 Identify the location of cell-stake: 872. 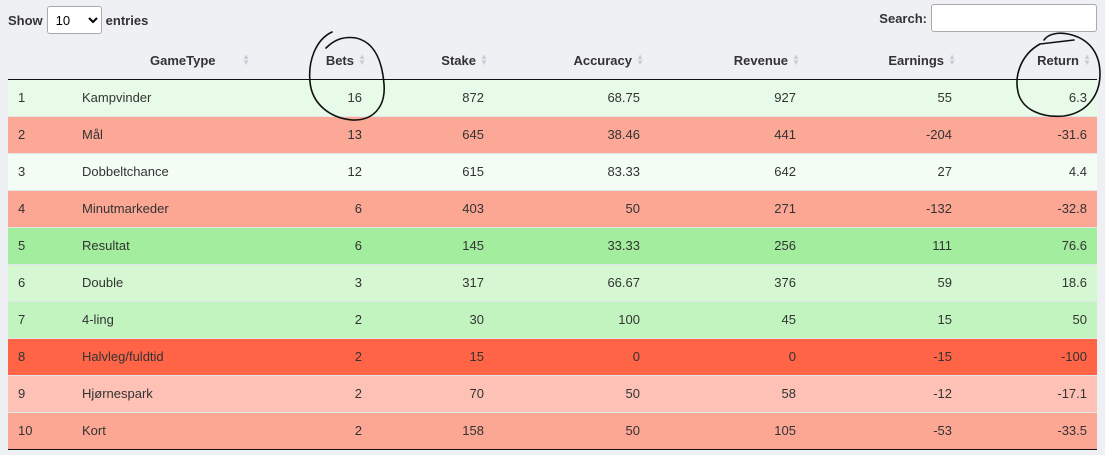
(433, 97).